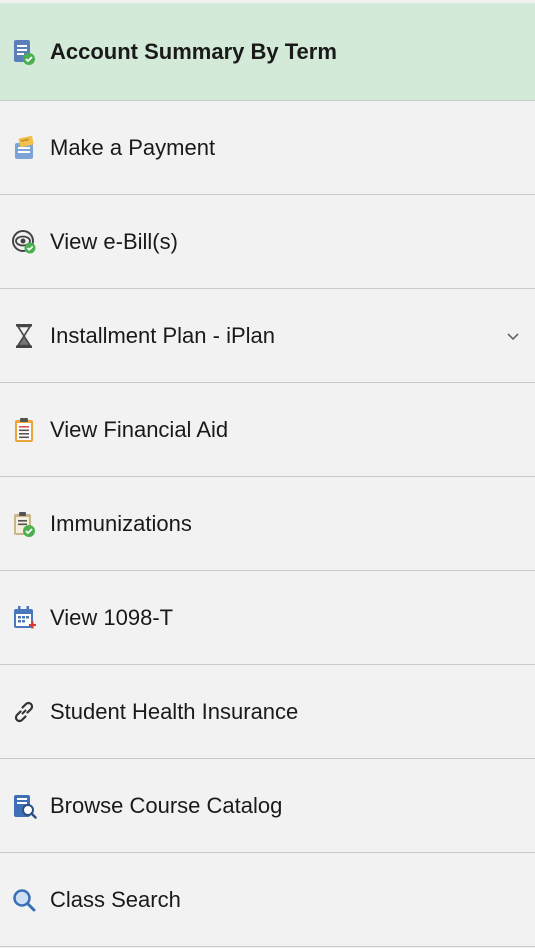 Image resolution: width=535 pixels, height=948 pixels. I want to click on hourglass-icon, so click(24, 336).